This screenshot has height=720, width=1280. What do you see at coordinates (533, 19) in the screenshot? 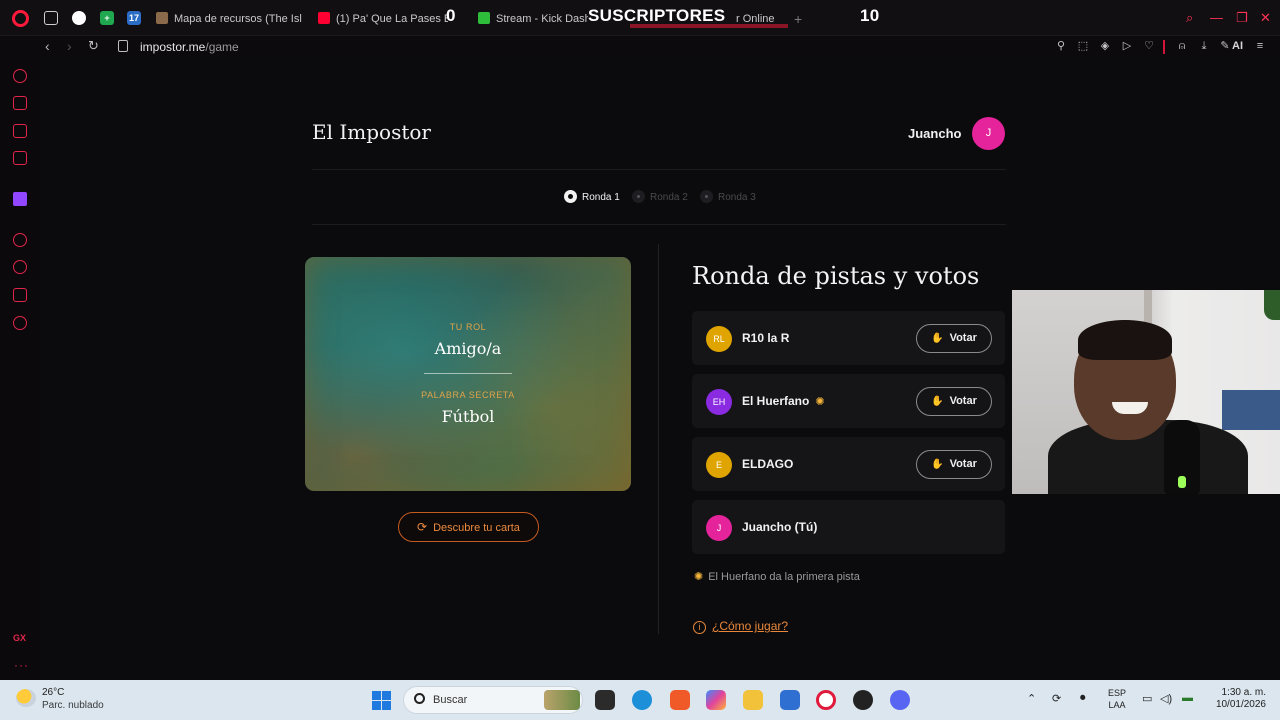
I see `tab-kick-dashboard: Stream - Kick Dashb` at bounding box center [533, 19].